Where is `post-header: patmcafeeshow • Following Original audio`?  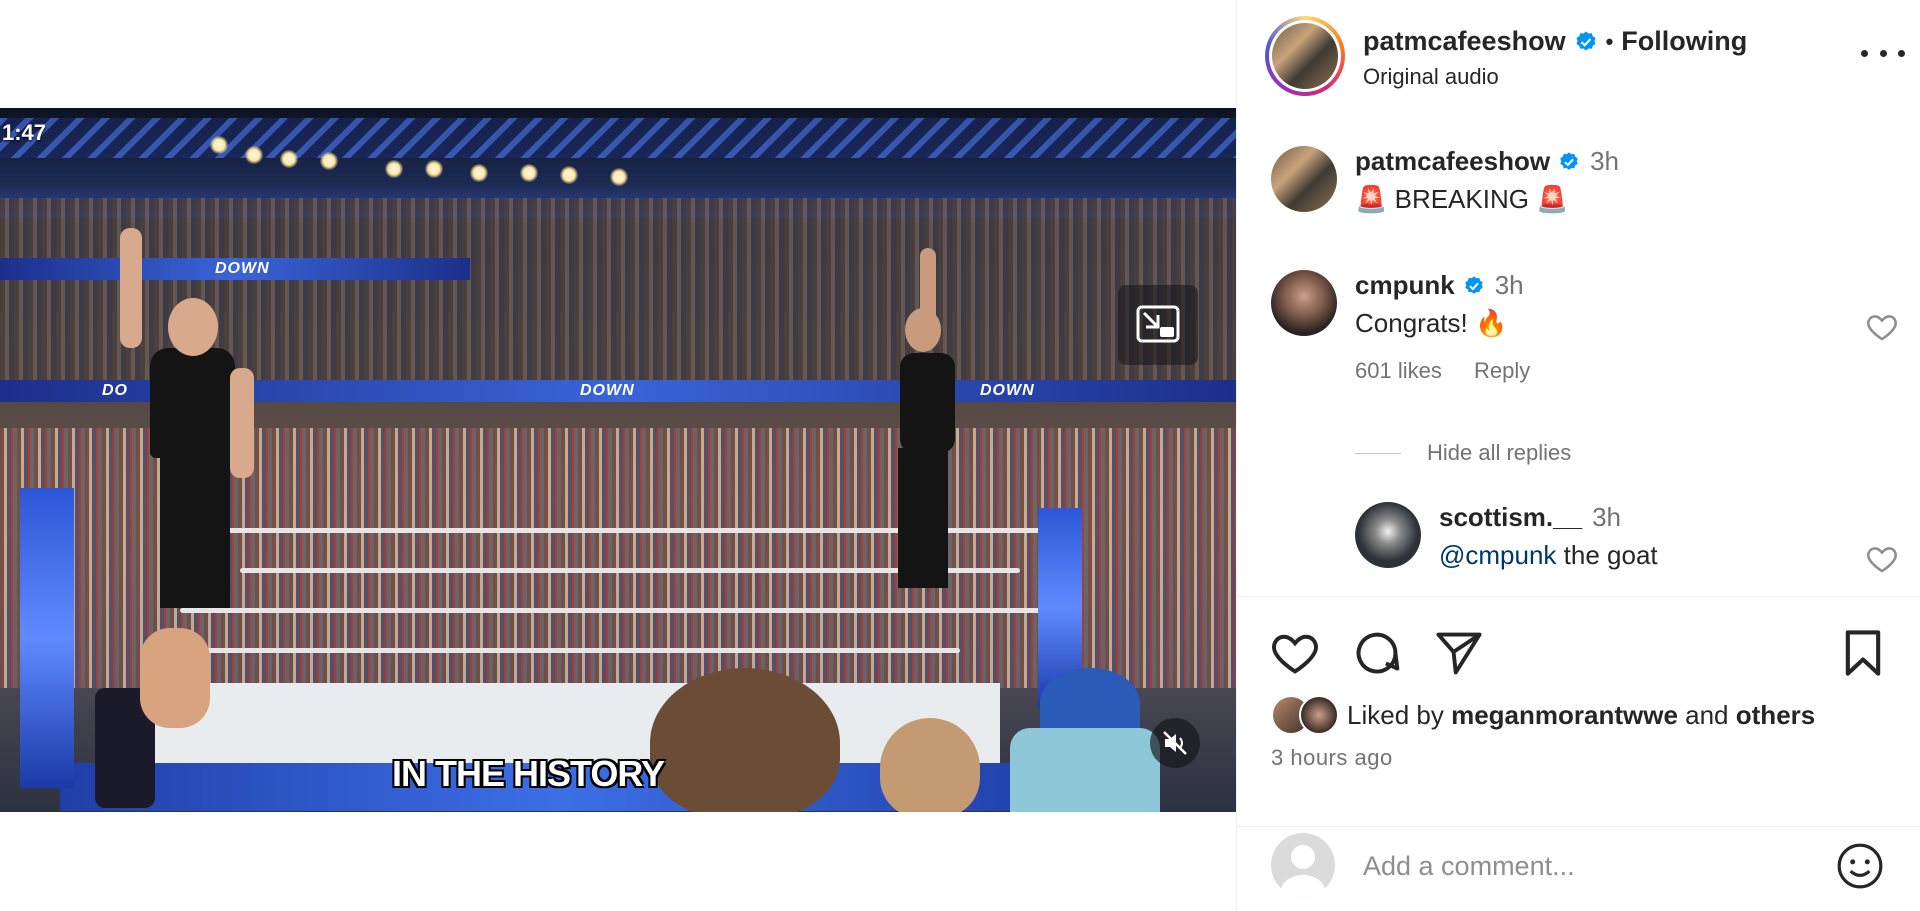 post-header: patmcafeeshow • Following Original audio is located at coordinates (1578, 58).